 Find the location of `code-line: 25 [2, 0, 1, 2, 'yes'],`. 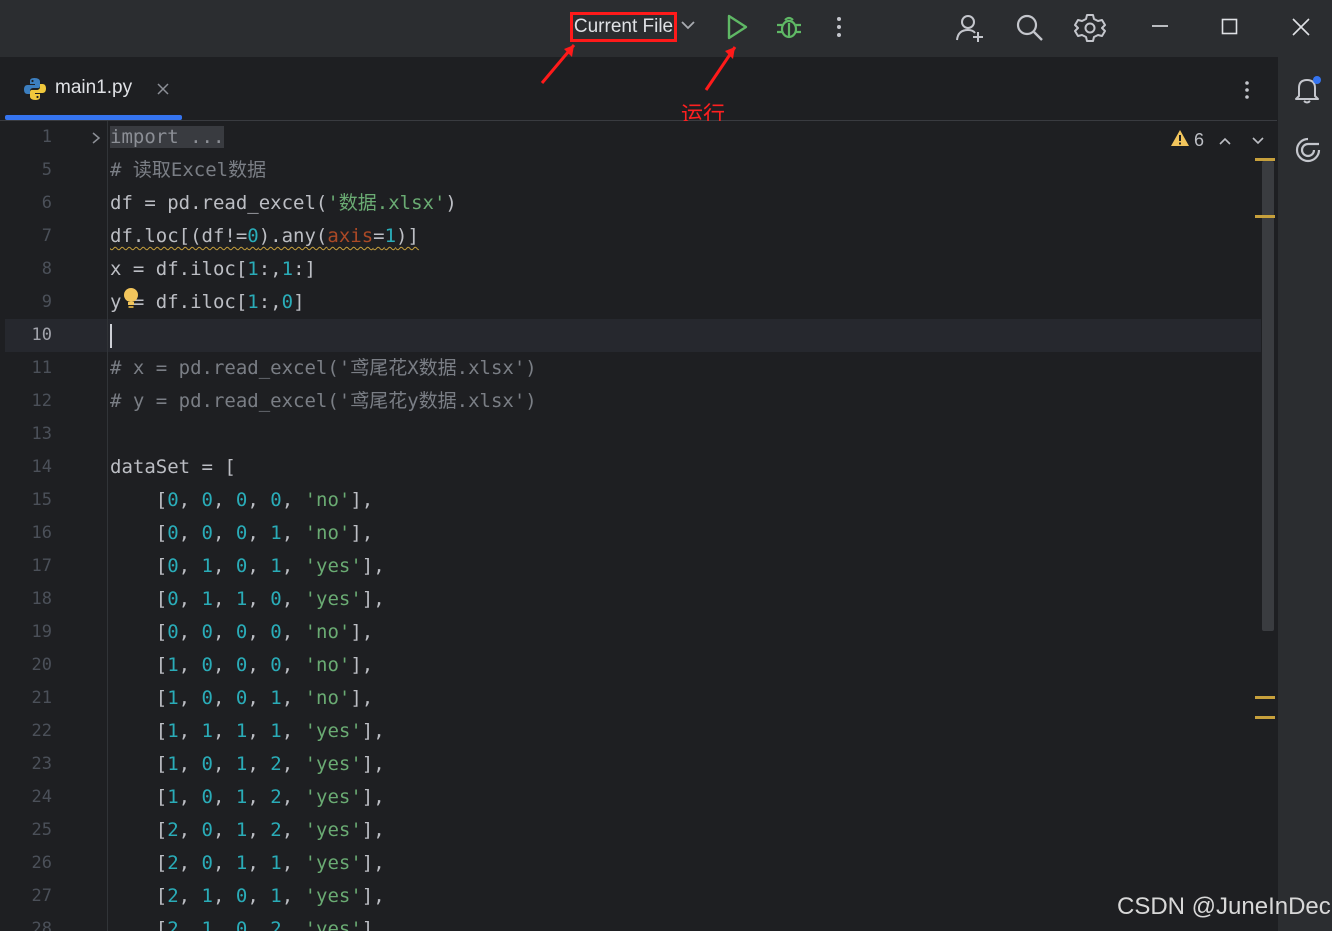

code-line: 25 [2, 0, 1, 2, 'yes'], is located at coordinates (630, 830).